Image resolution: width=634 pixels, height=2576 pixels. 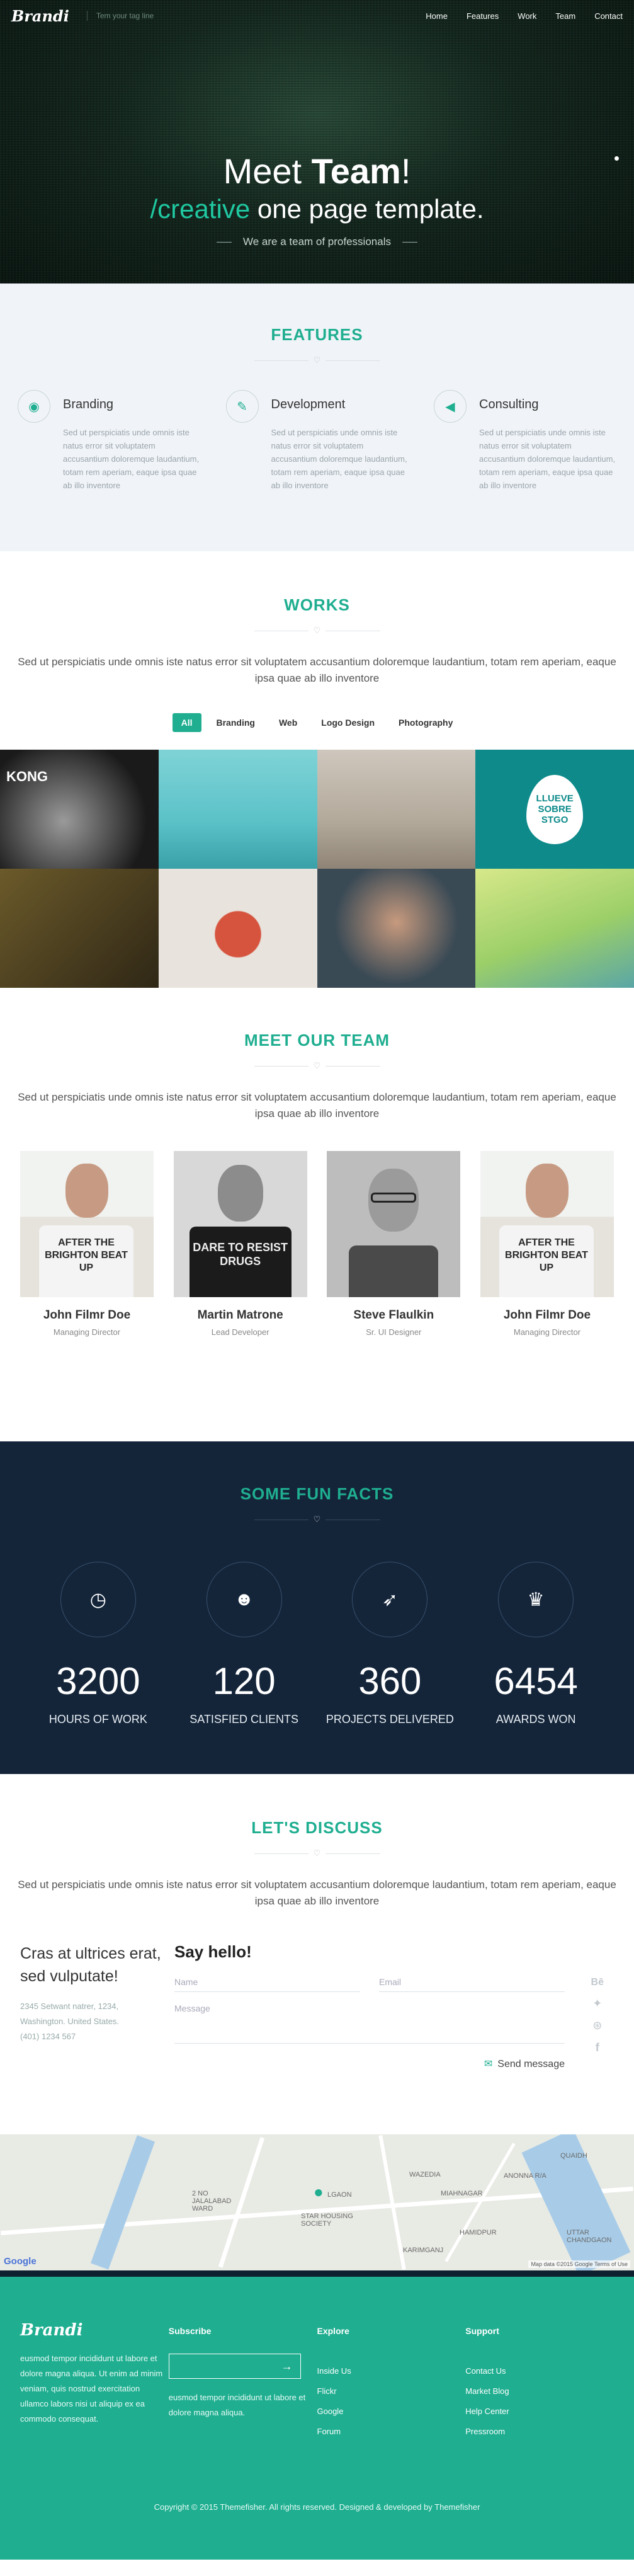 What do you see at coordinates (120, 16) in the screenshot?
I see `tagline: Tem your tag line` at bounding box center [120, 16].